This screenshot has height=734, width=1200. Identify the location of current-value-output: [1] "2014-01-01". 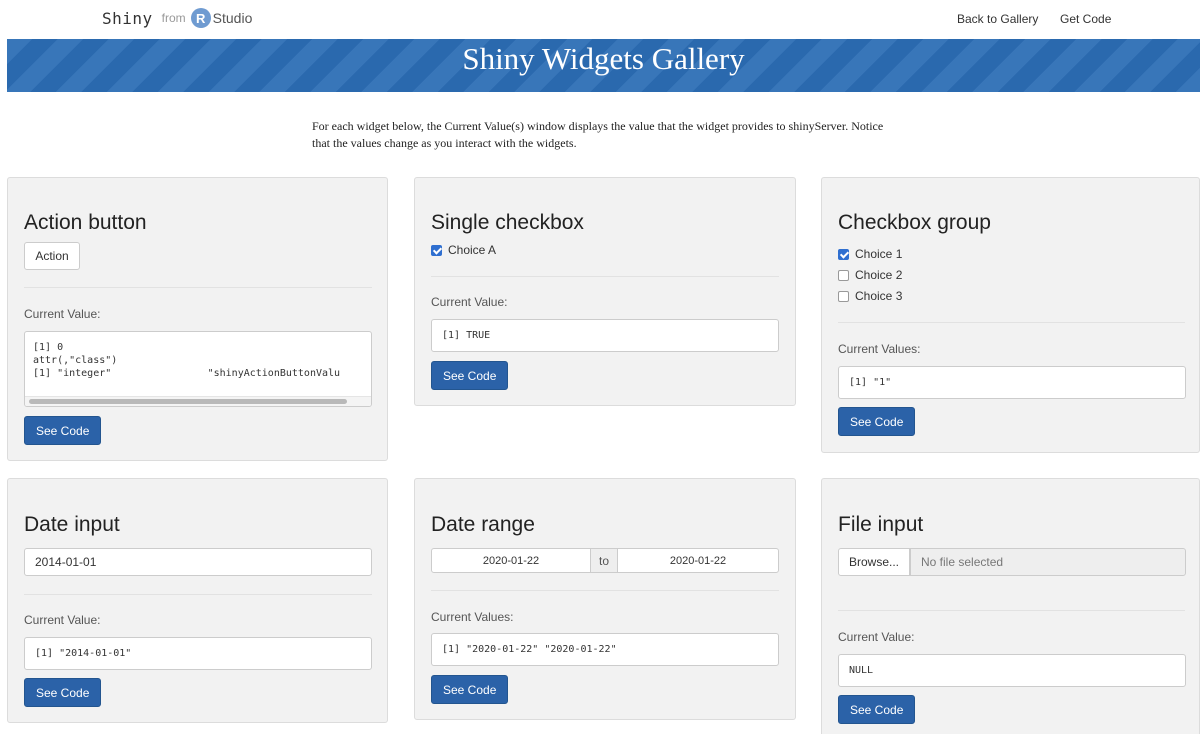
(198, 653).